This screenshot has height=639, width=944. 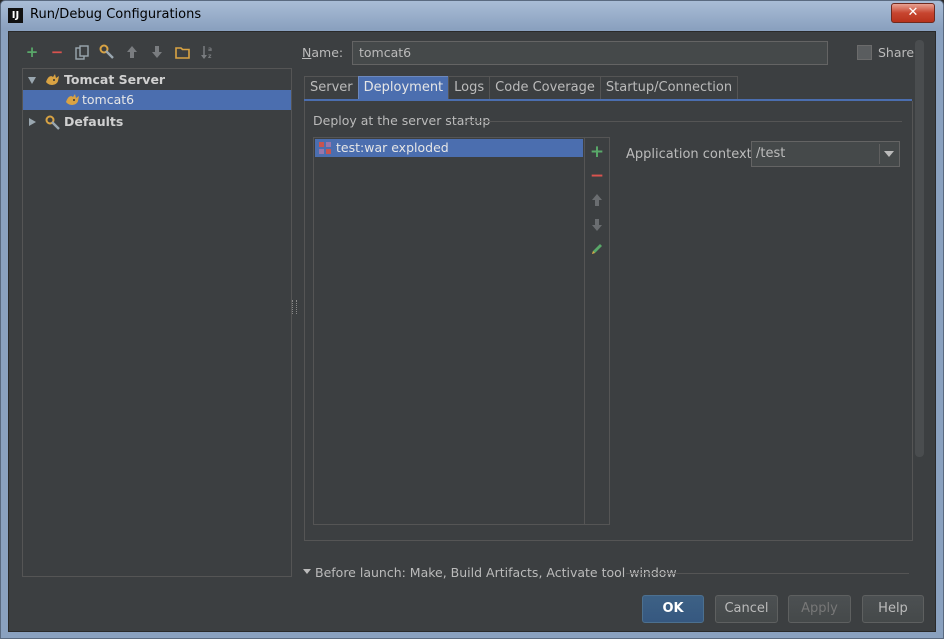 I want to click on splitter-handle, so click(x=294, y=307).